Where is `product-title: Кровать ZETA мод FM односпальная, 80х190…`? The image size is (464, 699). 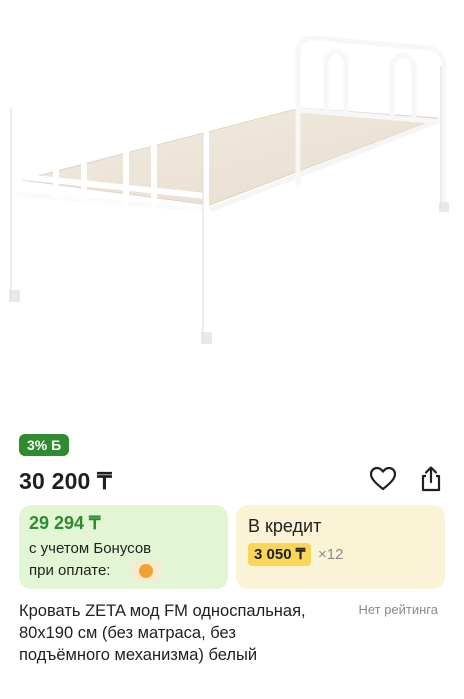 product-title: Кровать ZETA мод FM односпальная, 80х190… is located at coordinates (162, 633).